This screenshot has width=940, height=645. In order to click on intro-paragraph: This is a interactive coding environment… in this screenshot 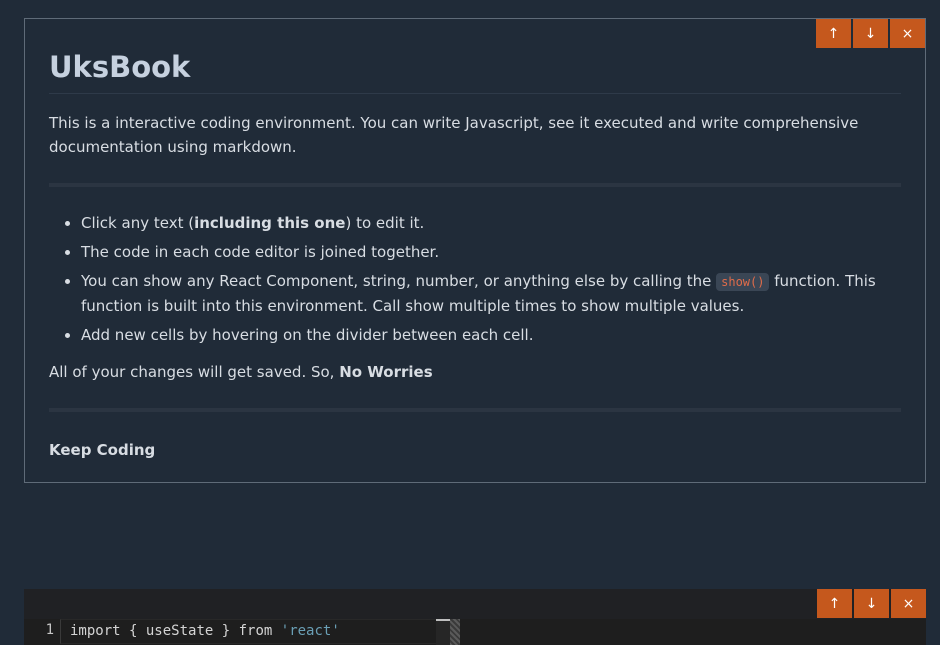, I will do `click(454, 135)`.